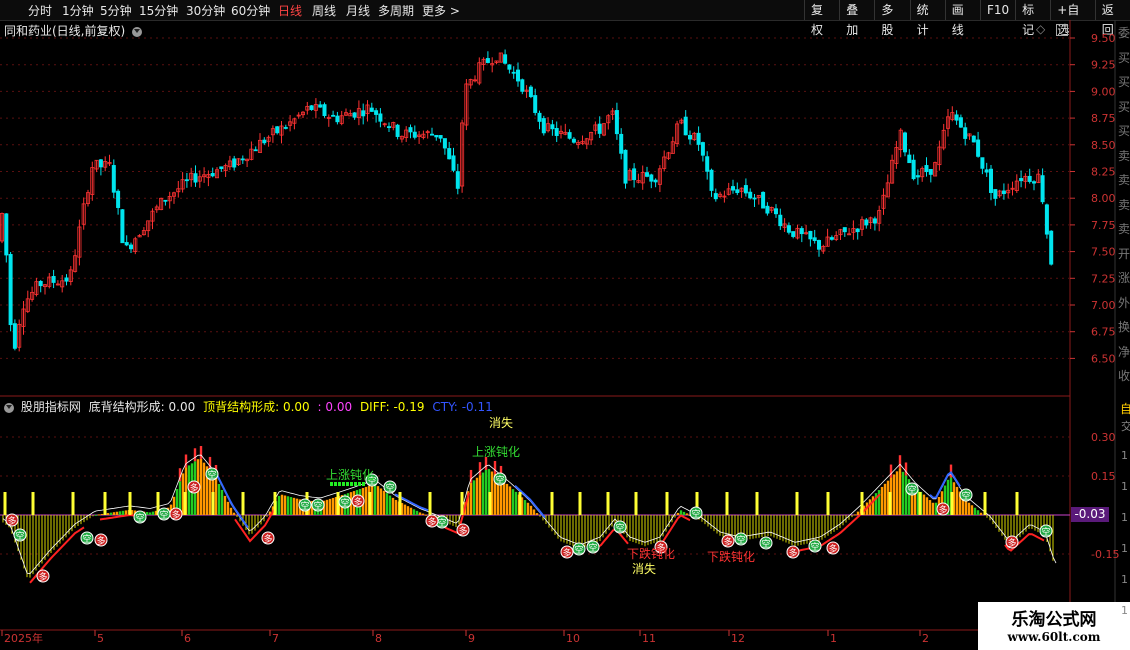 The height and width of the screenshot is (650, 1130). I want to click on side-tab-5: 卖, so click(1124, 155).